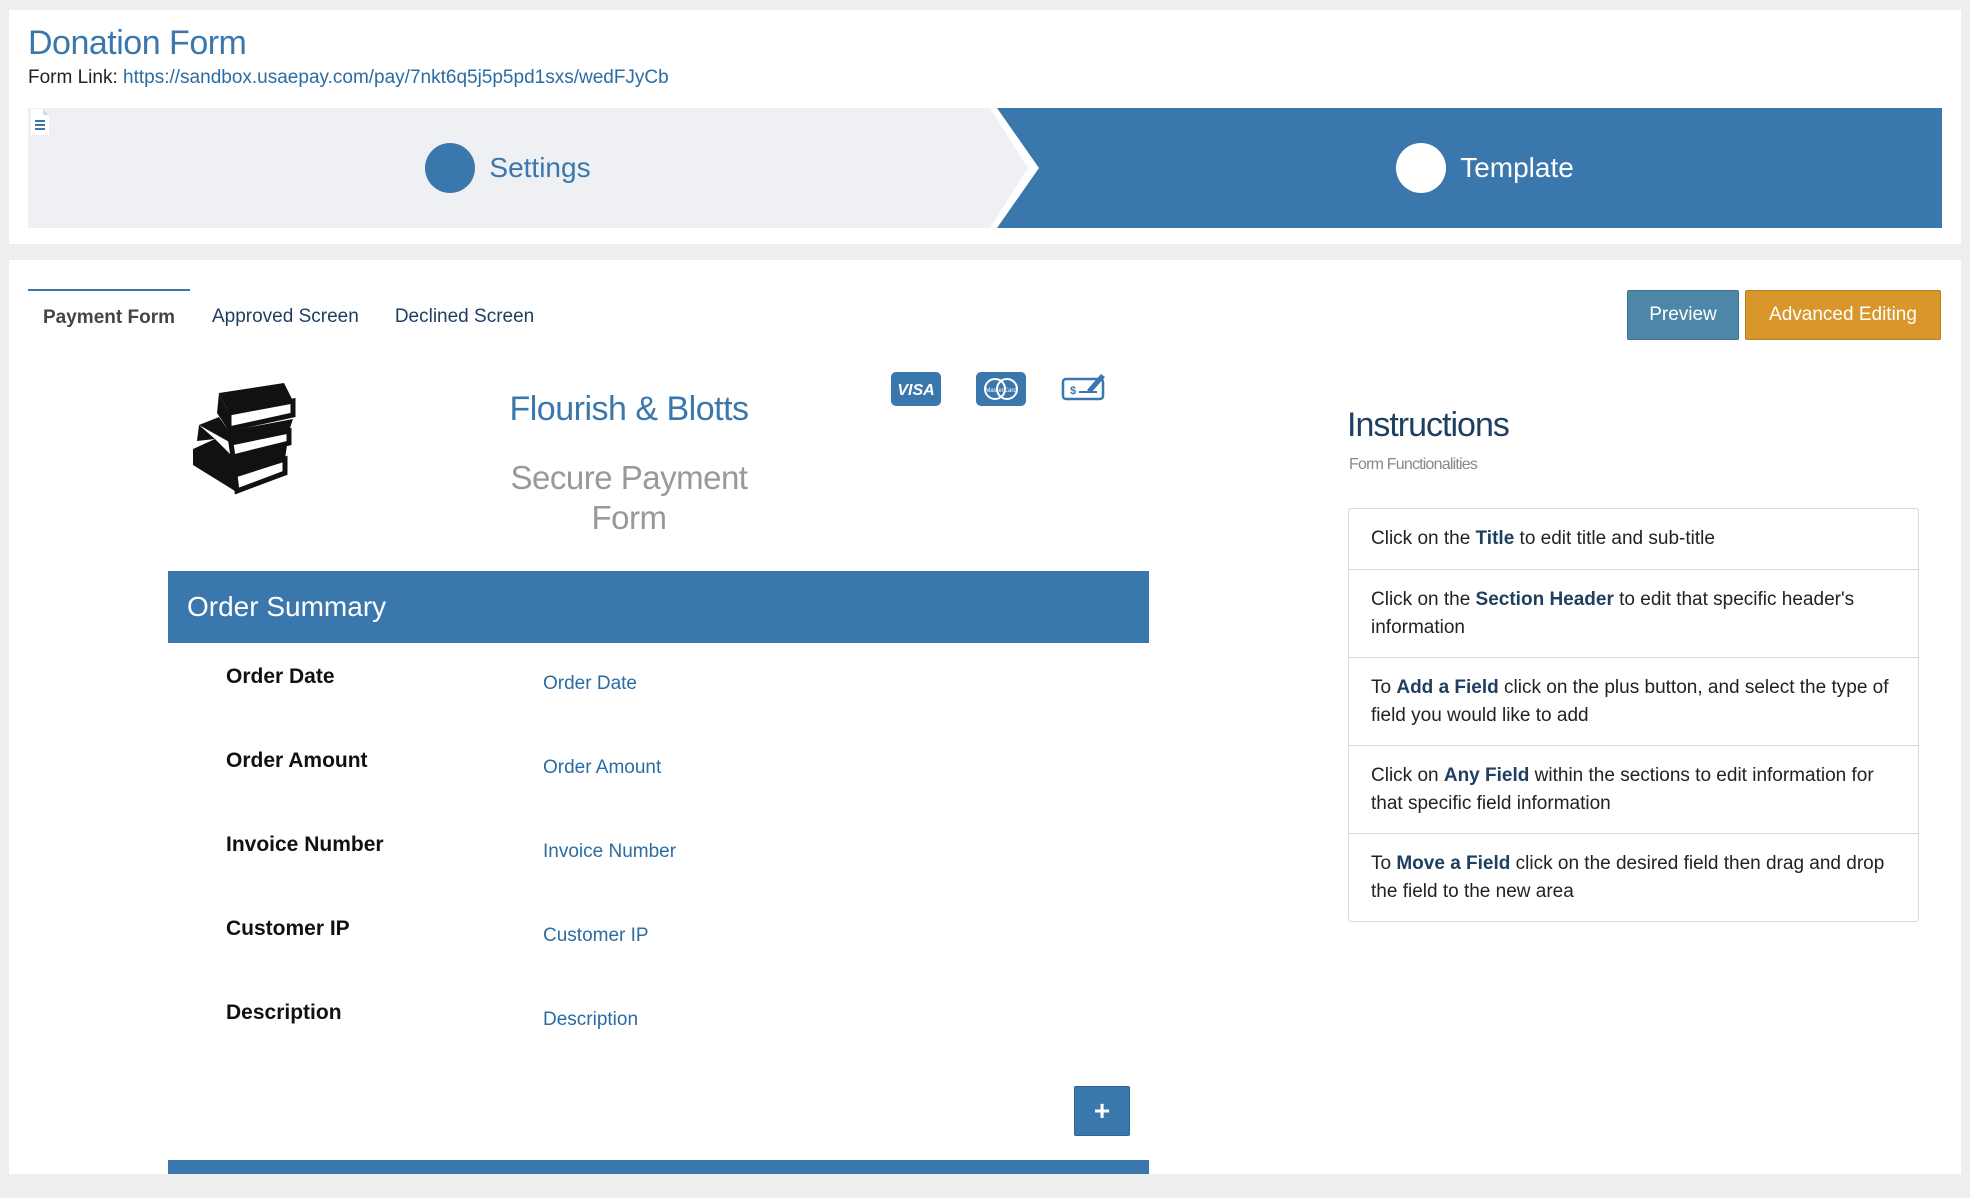 Image resolution: width=1970 pixels, height=1198 pixels. Describe the element at coordinates (1517, 167) in the screenshot. I see `wizard-step-template-label: Template` at that location.